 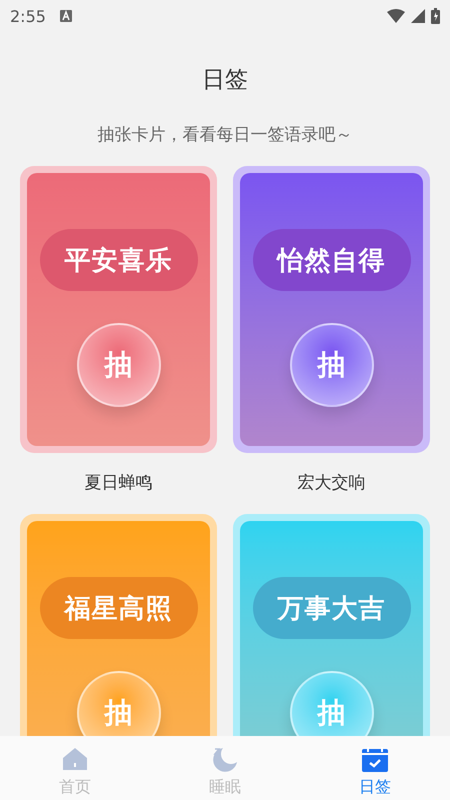 What do you see at coordinates (119, 608) in the screenshot?
I see `phrase-label: 福星高照` at bounding box center [119, 608].